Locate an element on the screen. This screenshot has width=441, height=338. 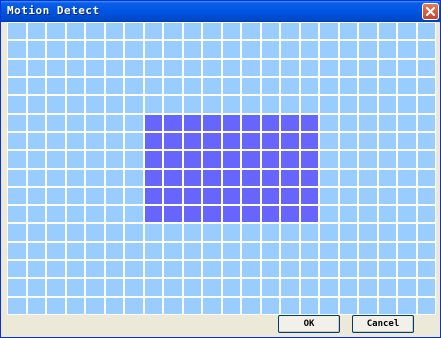
ok-button: OK is located at coordinates (309, 324).